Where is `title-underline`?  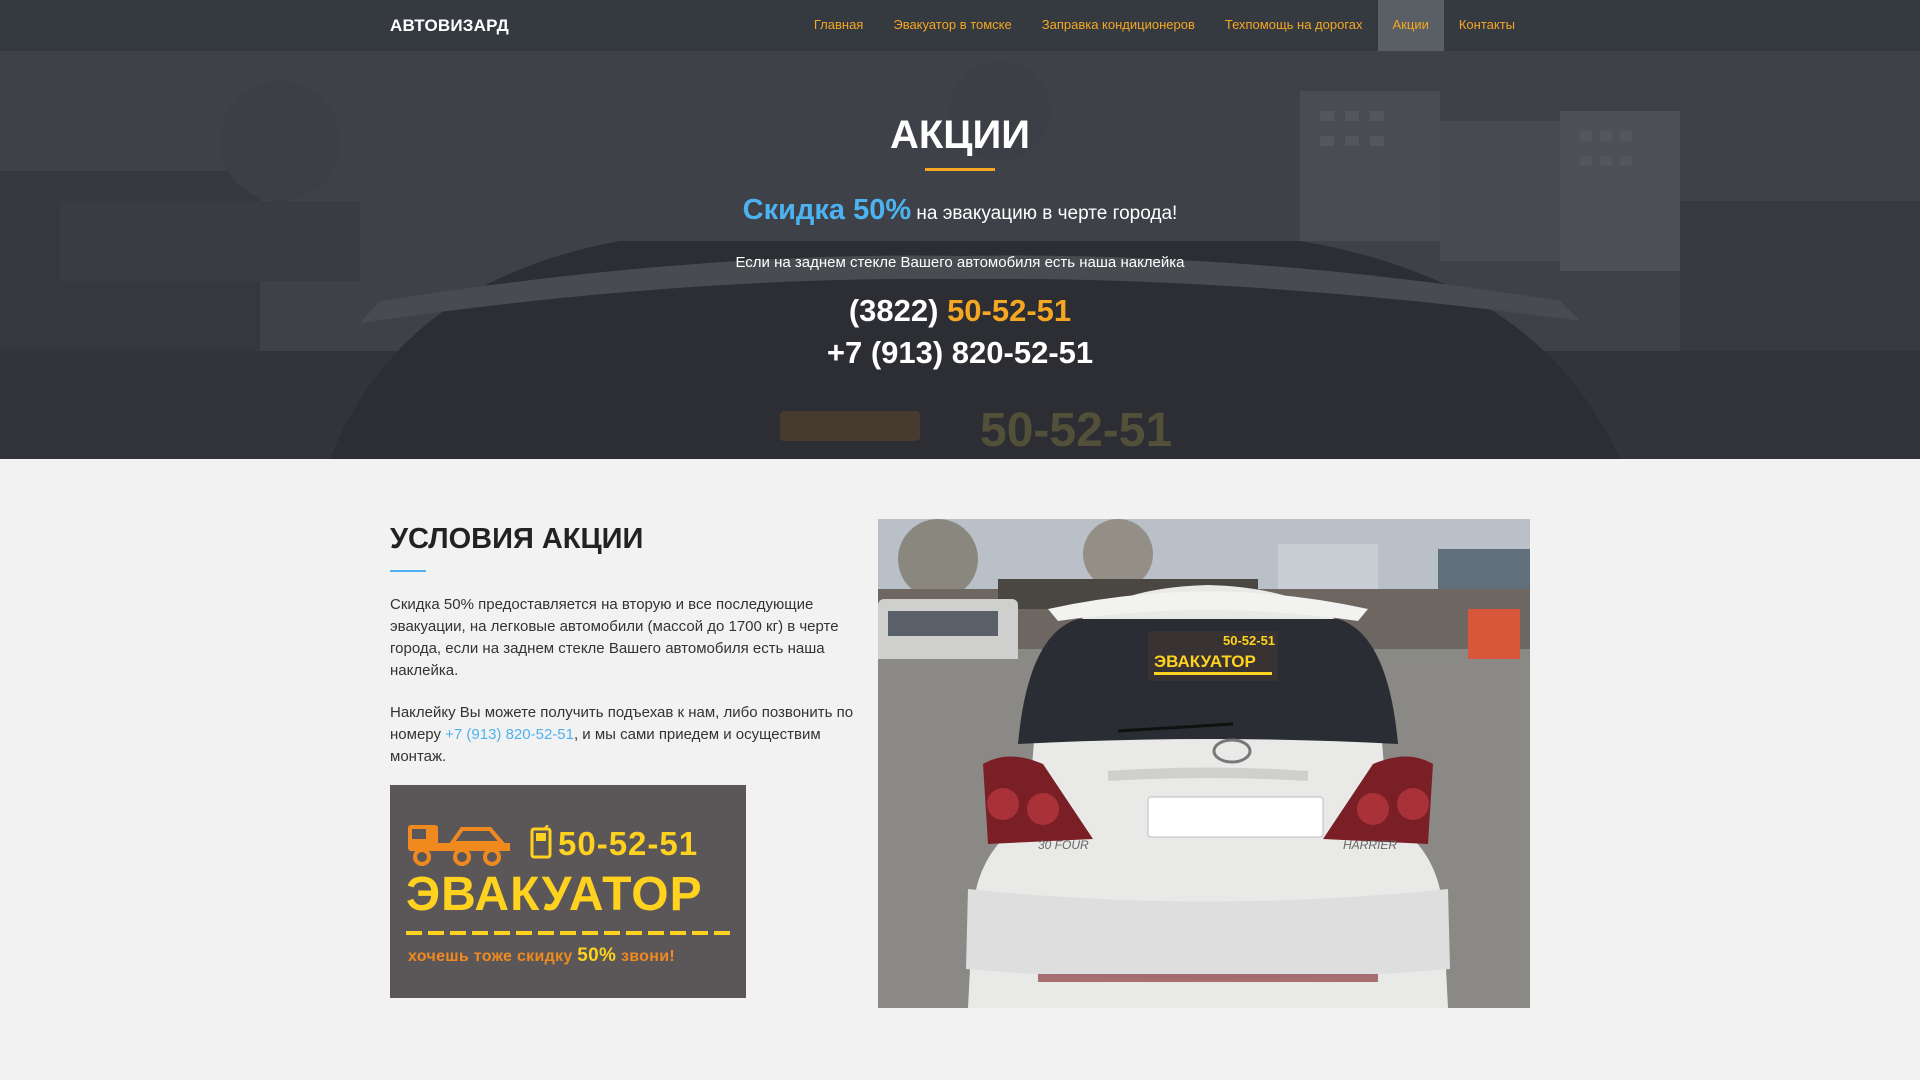 title-underline is located at coordinates (960, 169).